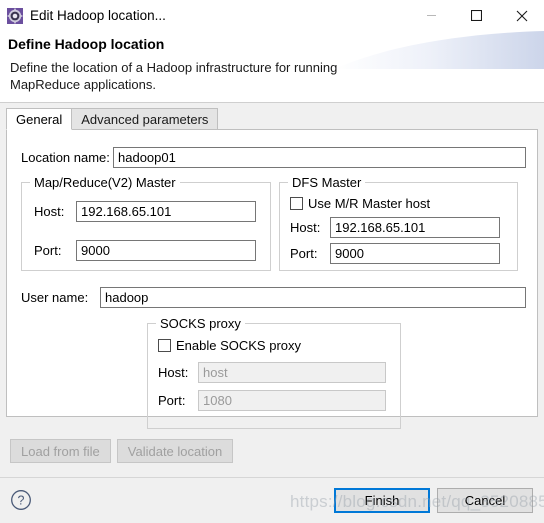 Image resolution: width=544 pixels, height=523 pixels. I want to click on dfs-host-input: 192.168.65.101, so click(415, 227).